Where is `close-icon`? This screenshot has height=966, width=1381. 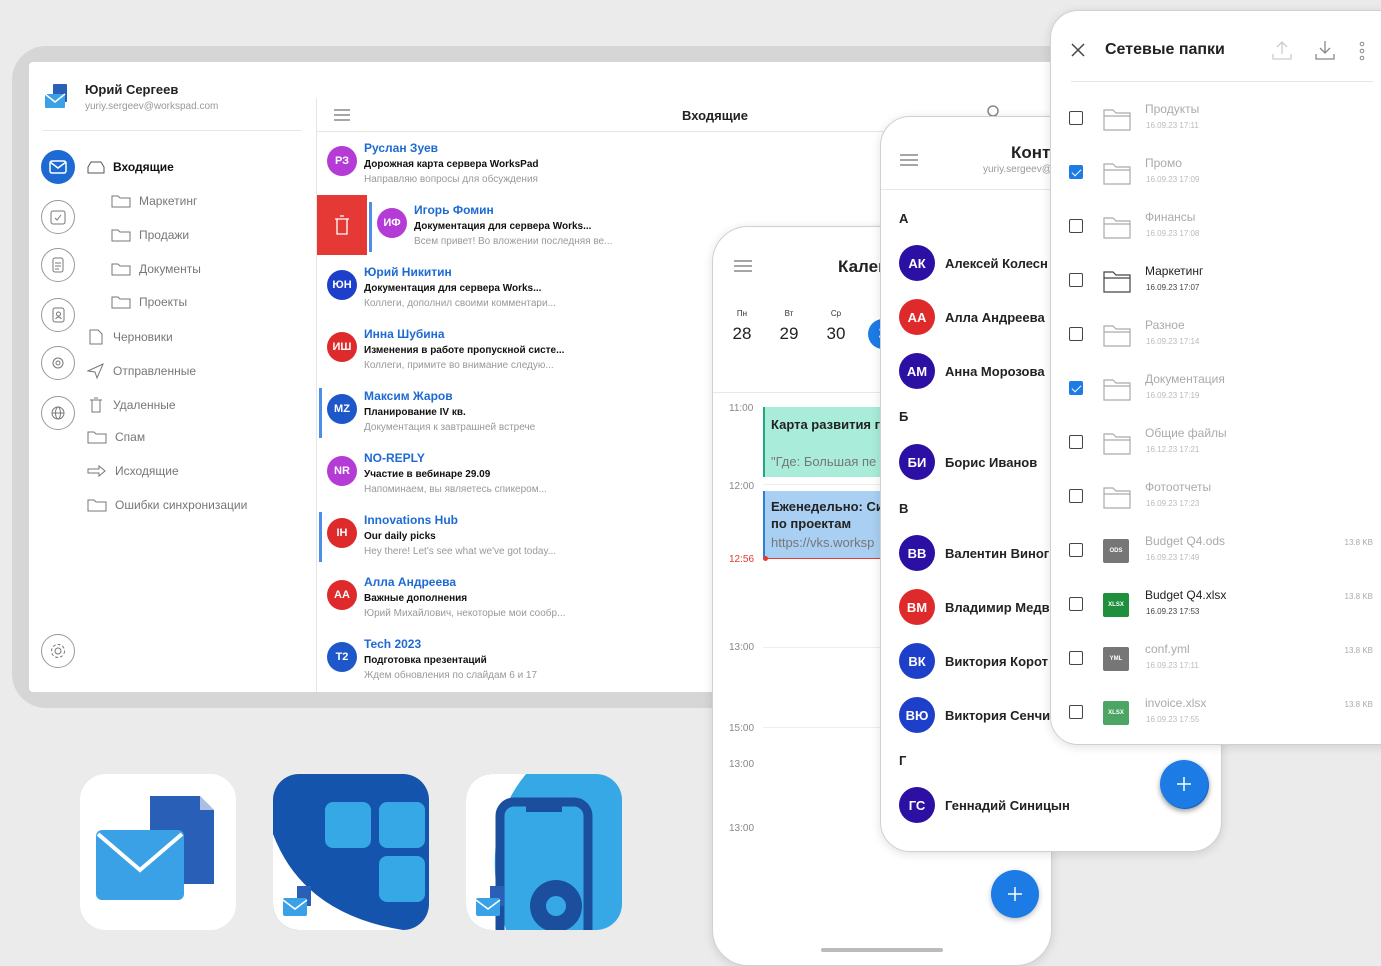
close-icon is located at coordinates (1078, 52).